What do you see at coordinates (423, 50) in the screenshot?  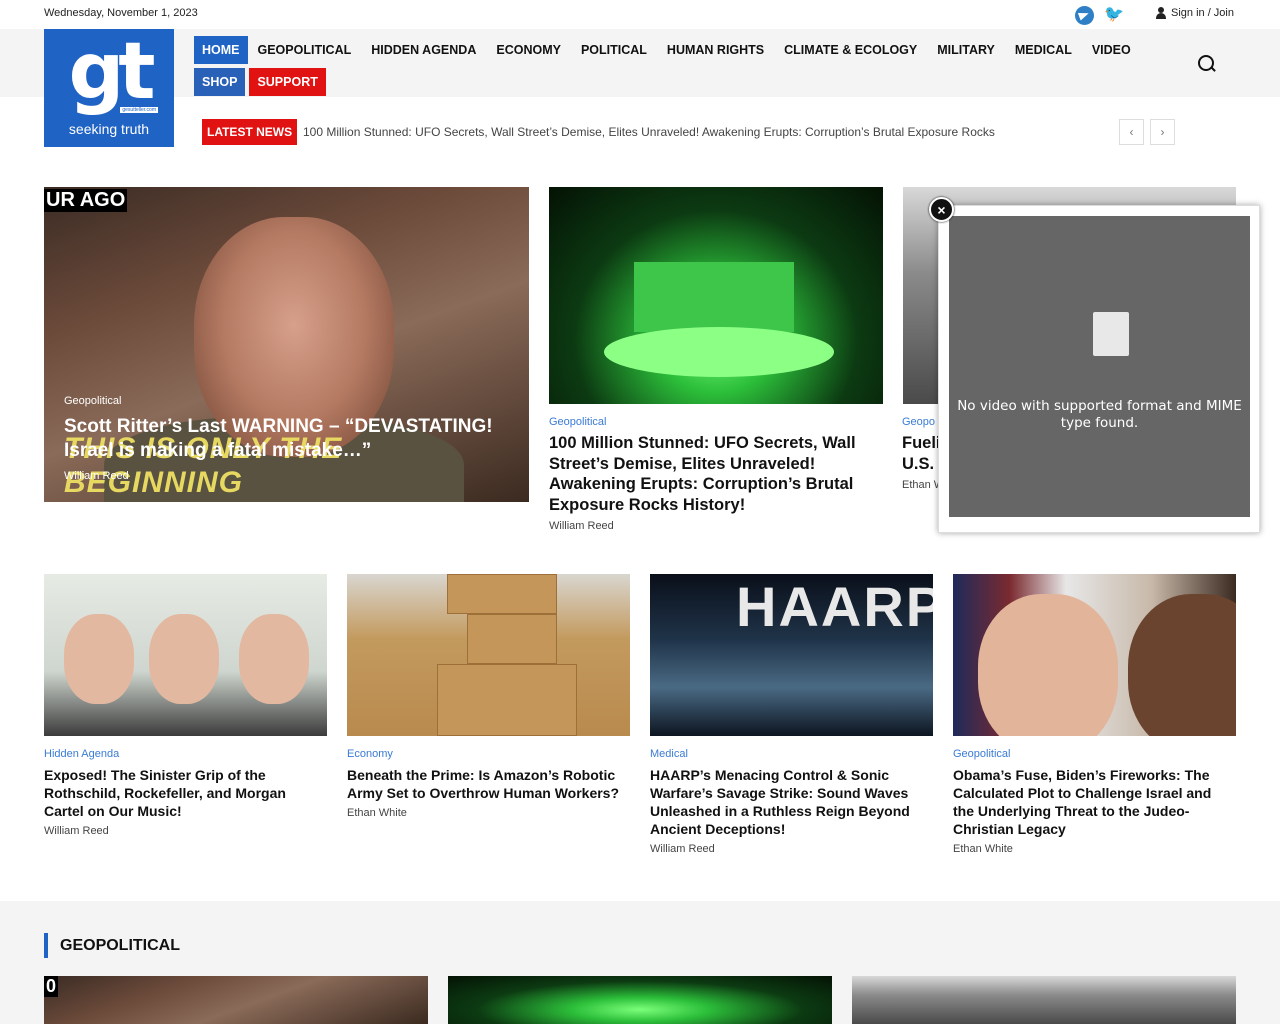 I see `nav-hidden-agenda: HIDDEN AGENDA` at bounding box center [423, 50].